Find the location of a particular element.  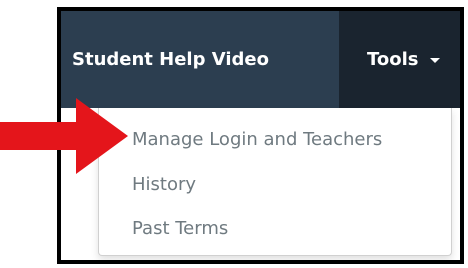

red-arrow-icon is located at coordinates (64, 136).